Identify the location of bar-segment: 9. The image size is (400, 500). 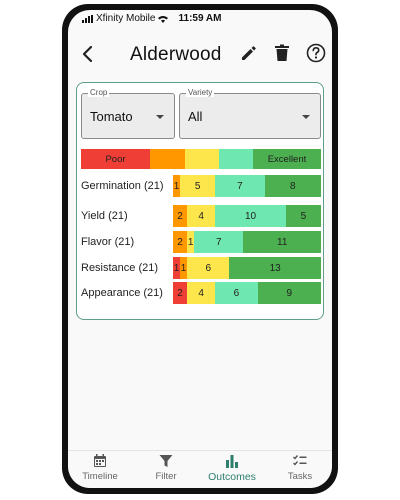
(289, 293).